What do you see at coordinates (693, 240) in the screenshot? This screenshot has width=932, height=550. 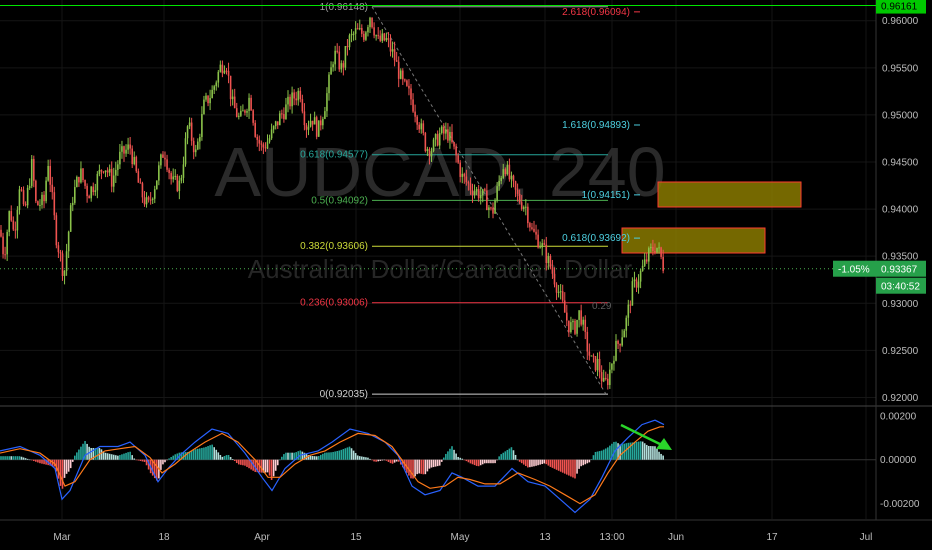 I see `supply-zone-lower` at bounding box center [693, 240].